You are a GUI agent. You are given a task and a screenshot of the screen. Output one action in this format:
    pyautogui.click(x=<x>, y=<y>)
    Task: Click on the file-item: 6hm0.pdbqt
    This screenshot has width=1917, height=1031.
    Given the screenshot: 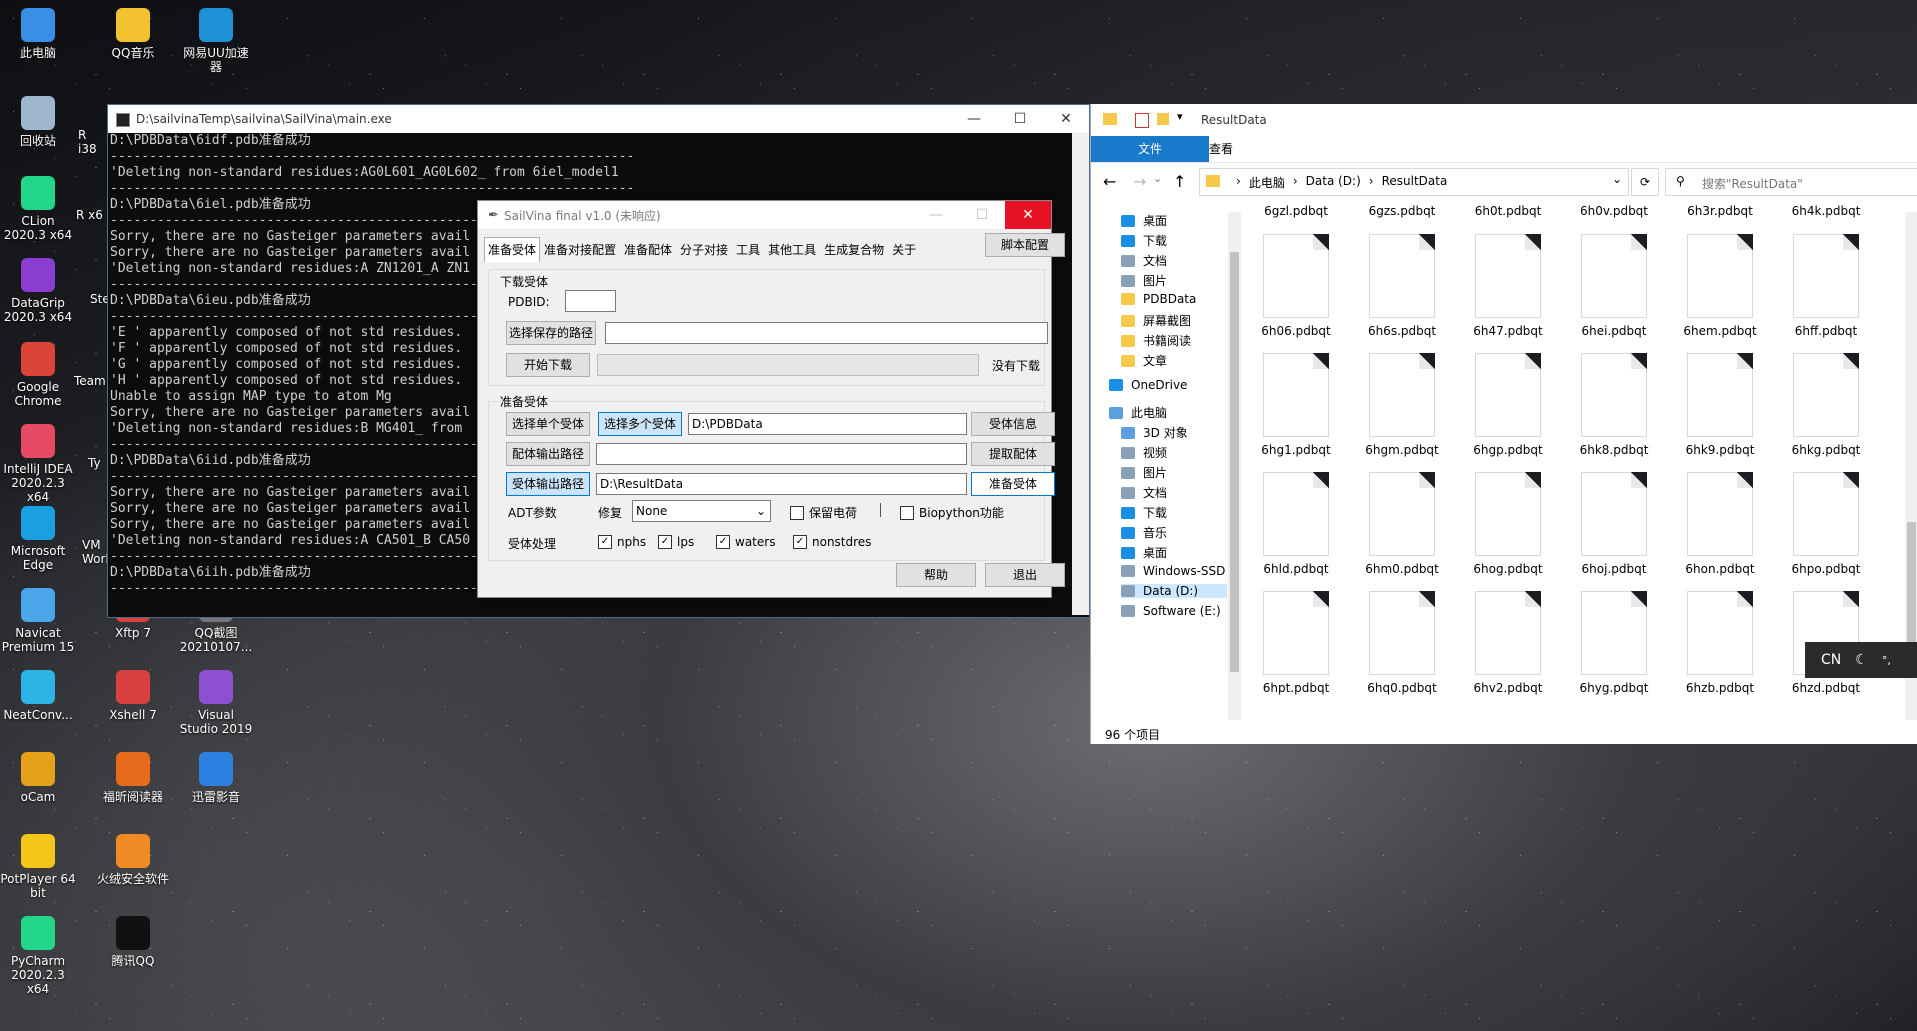 What is the action you would take?
    pyautogui.click(x=1402, y=524)
    